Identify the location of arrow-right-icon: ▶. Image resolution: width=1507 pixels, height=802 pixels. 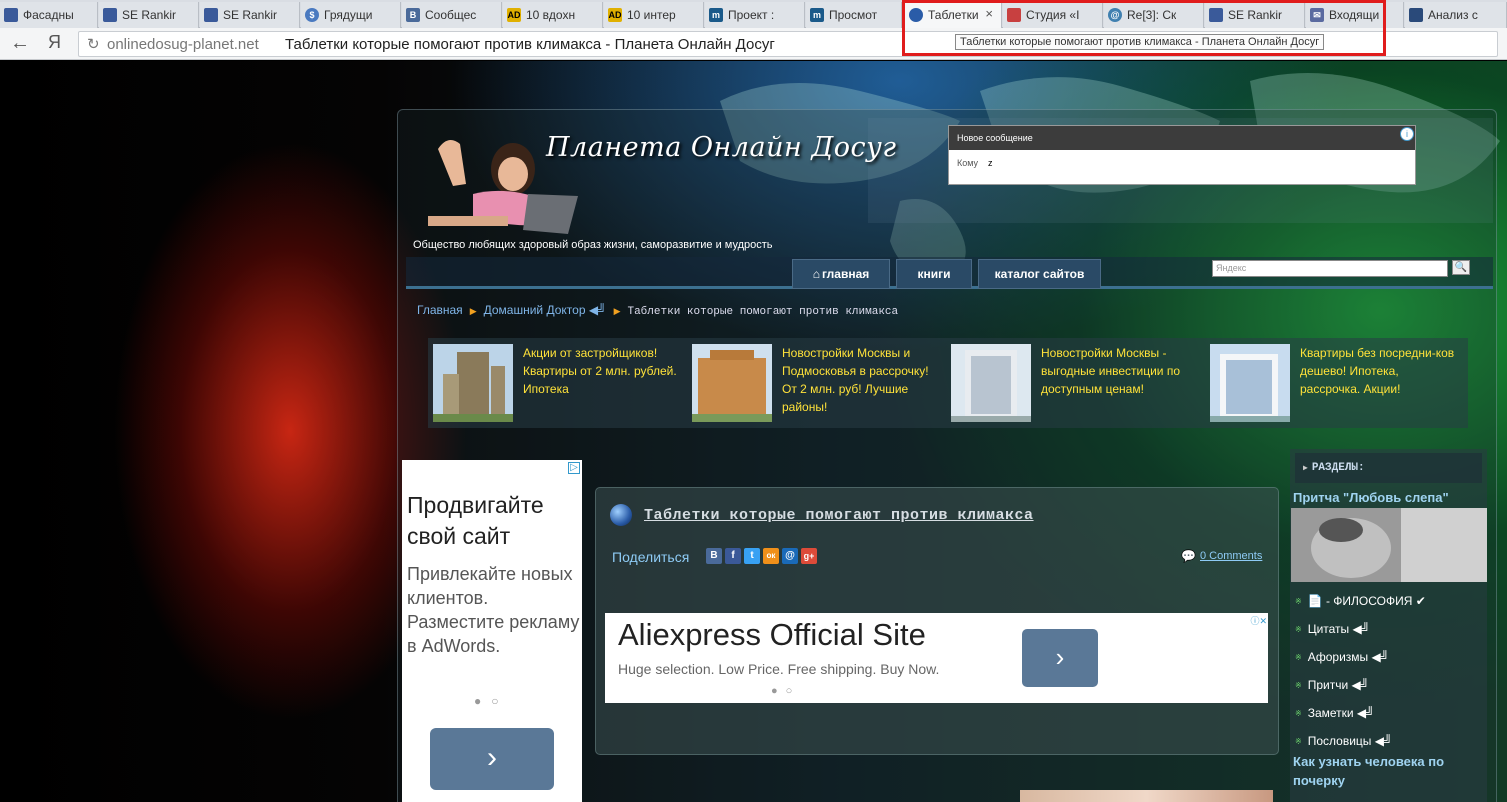
(1305, 468).